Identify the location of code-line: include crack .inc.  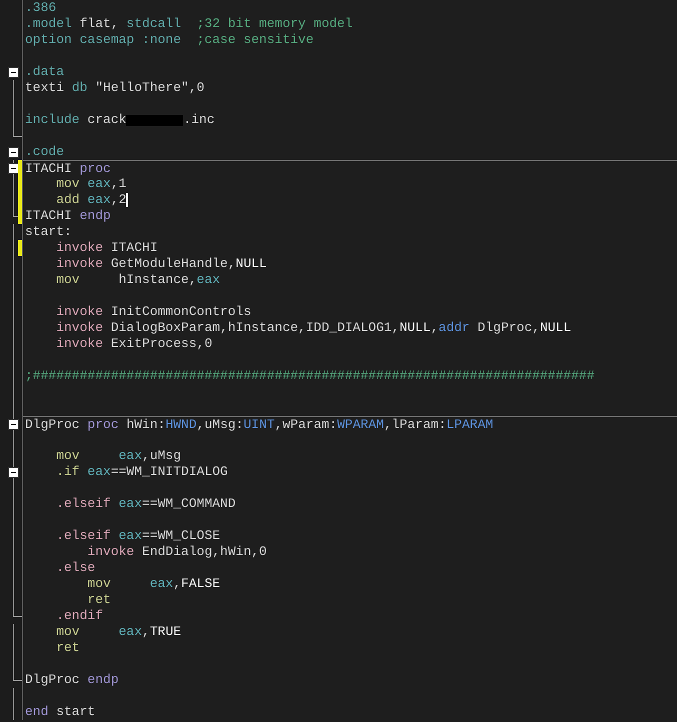
(120, 120).